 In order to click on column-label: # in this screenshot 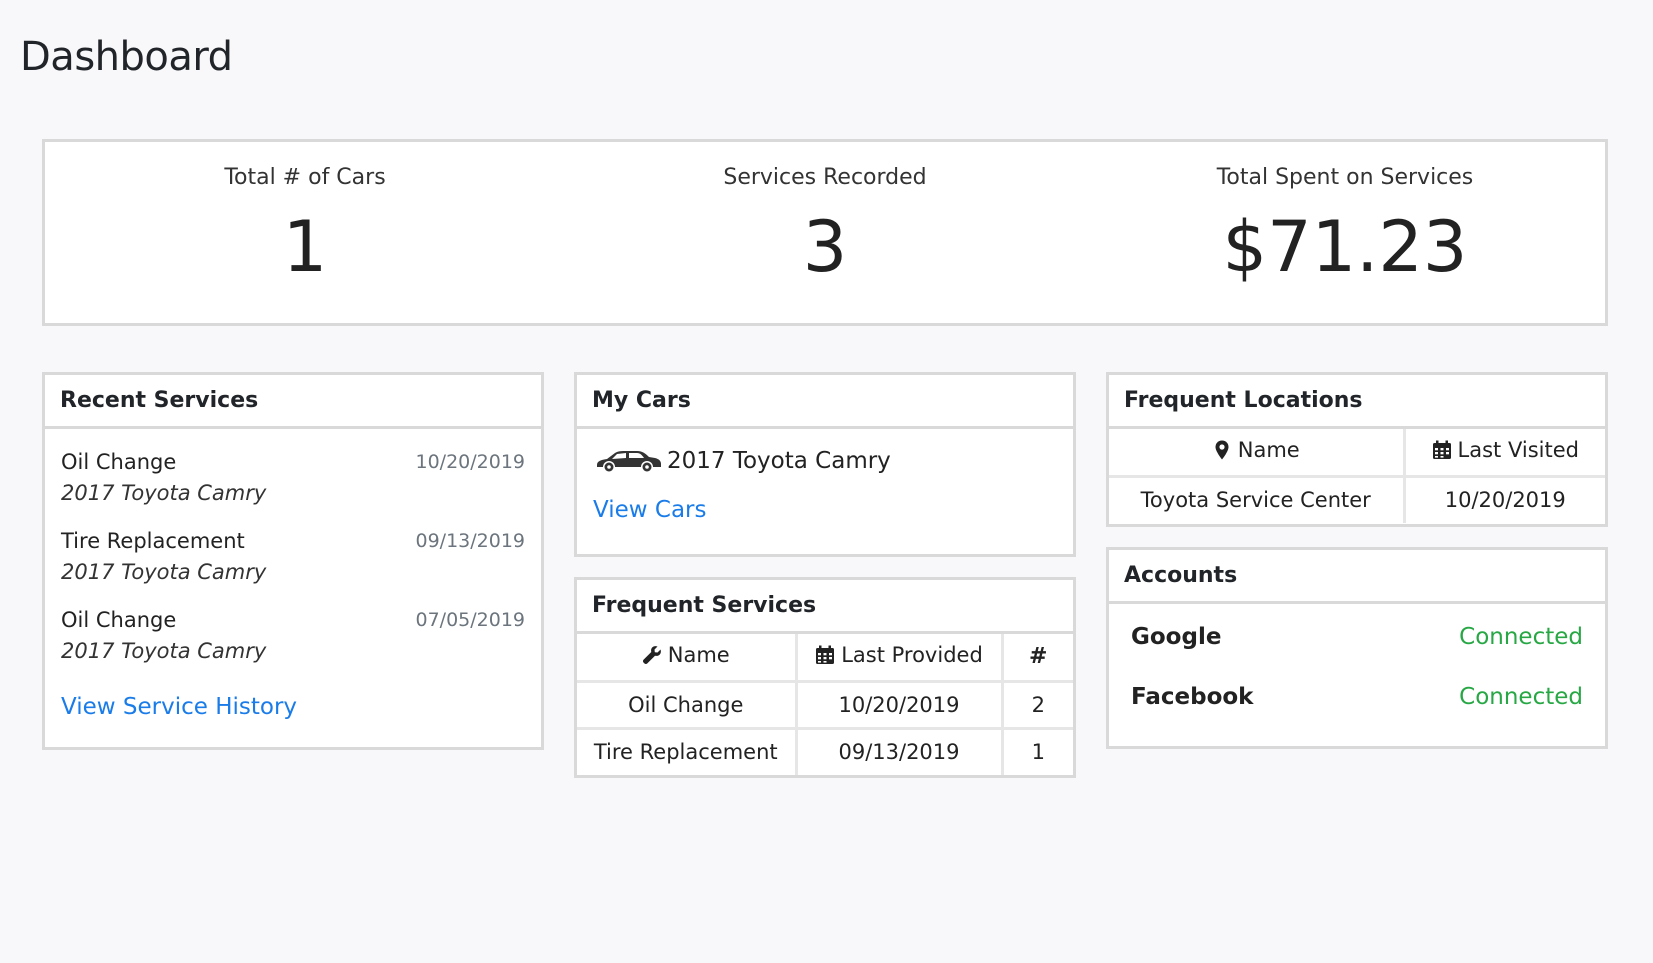, I will do `click(1038, 657)`.